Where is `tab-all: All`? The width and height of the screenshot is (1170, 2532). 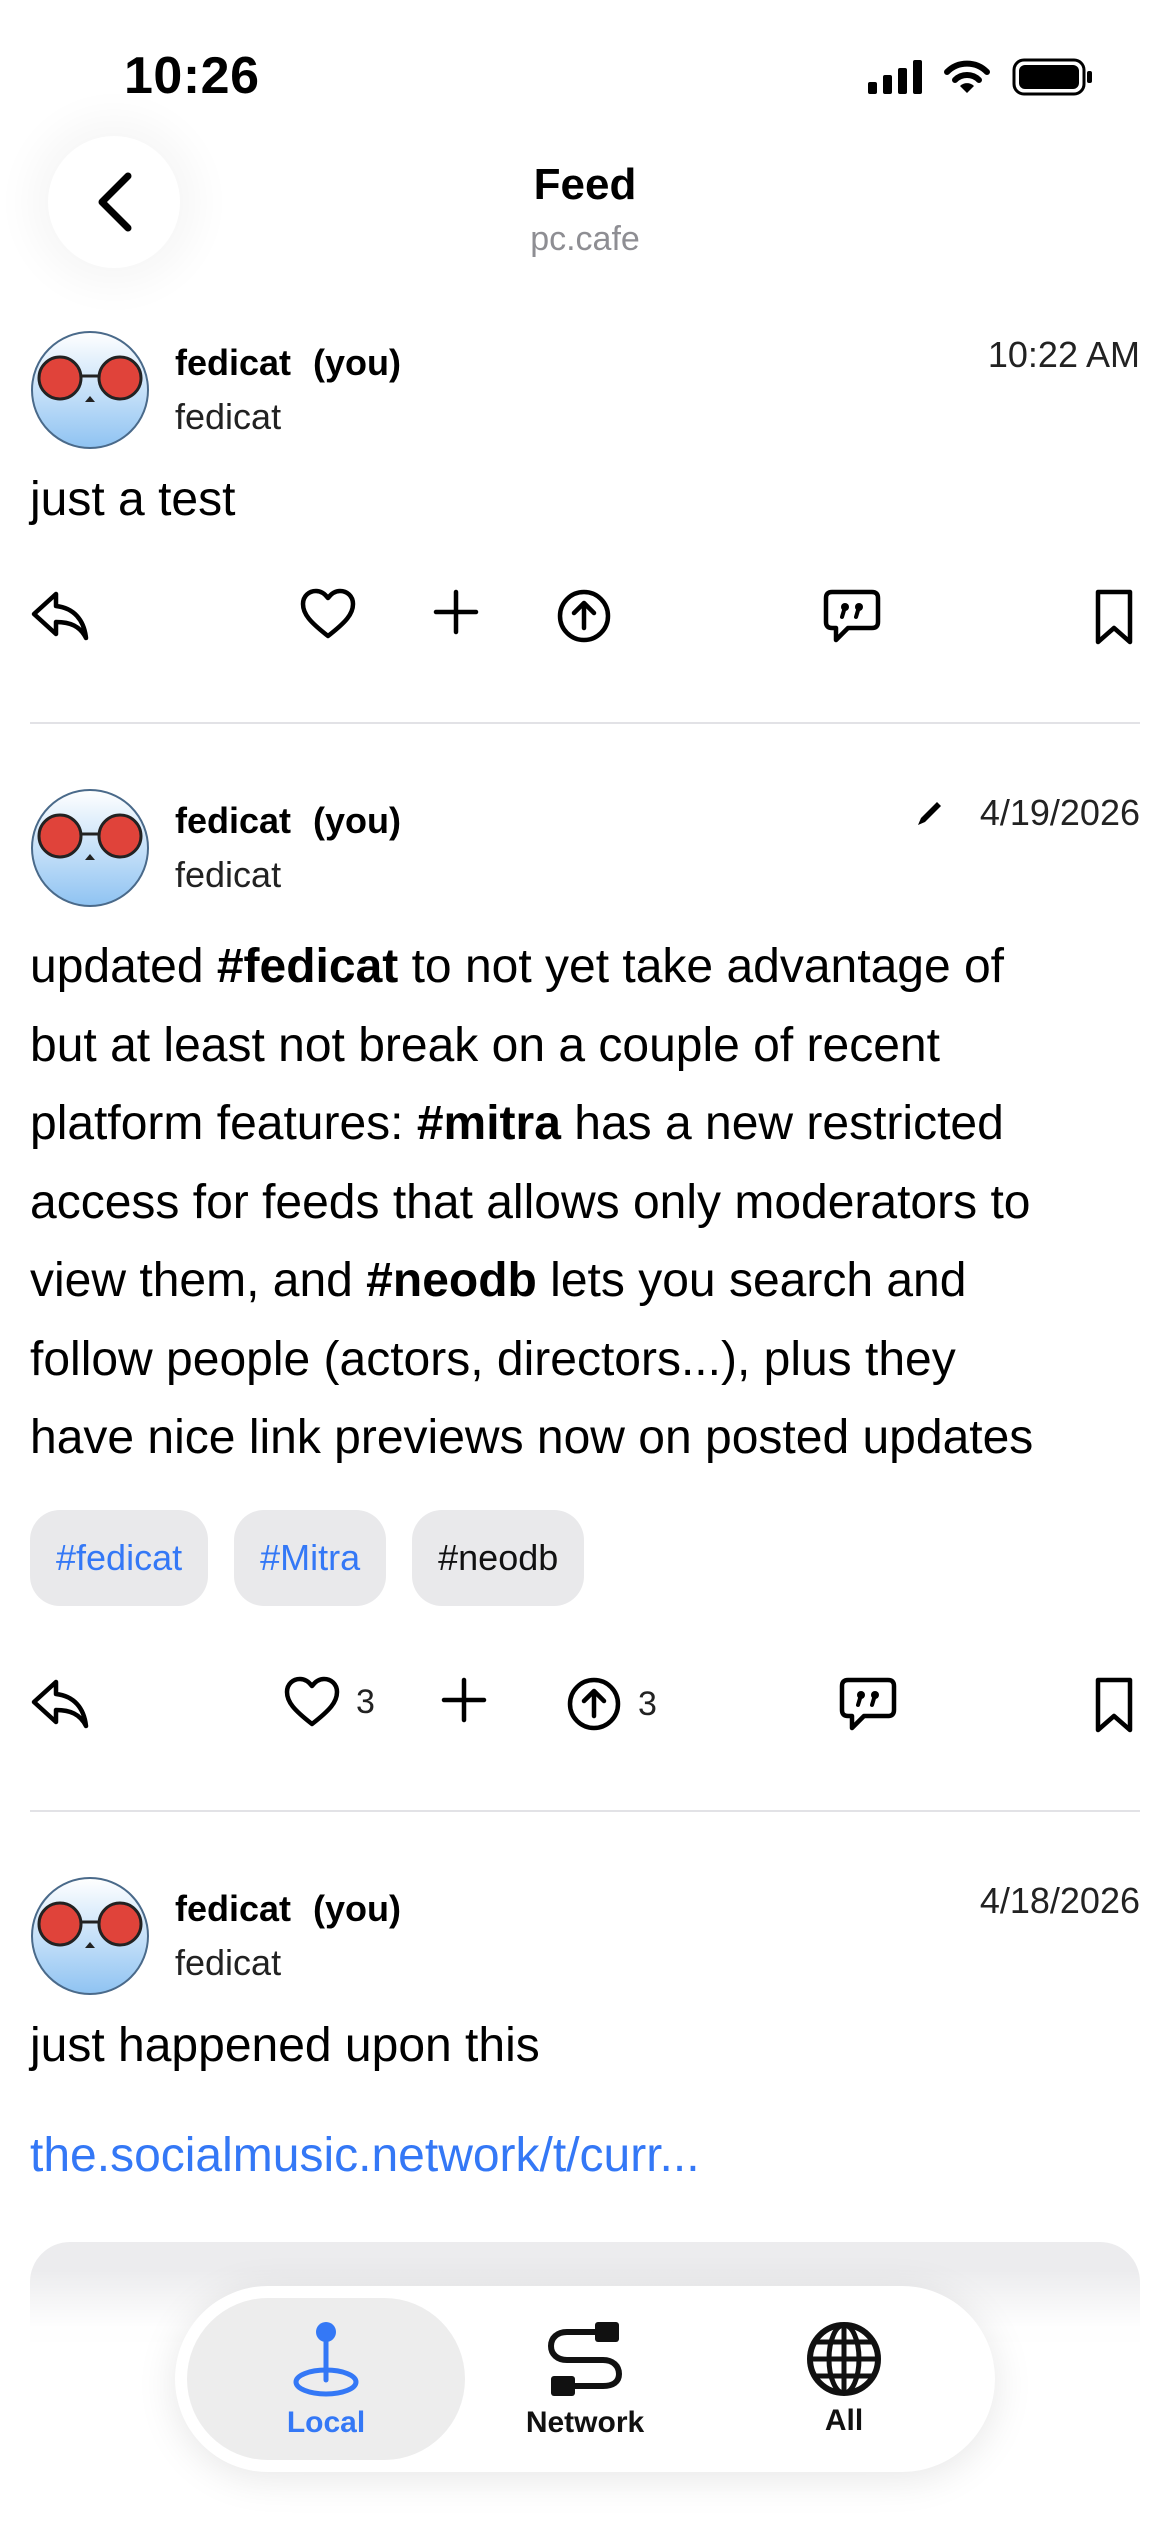
tab-all: All is located at coordinates (844, 2379).